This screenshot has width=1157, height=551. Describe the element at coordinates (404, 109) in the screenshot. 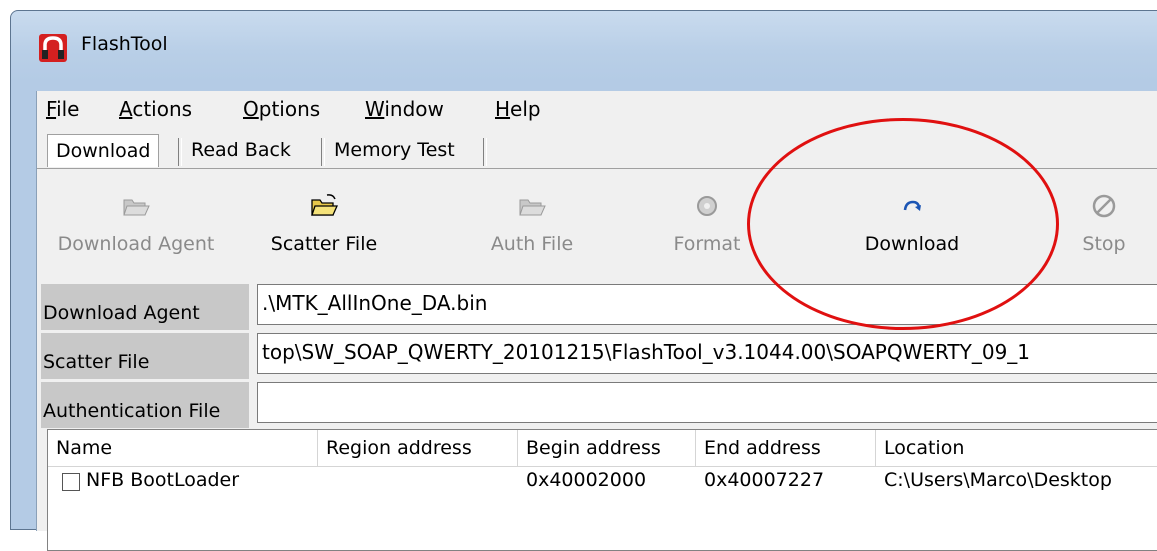

I see `menu-window: Window` at that location.